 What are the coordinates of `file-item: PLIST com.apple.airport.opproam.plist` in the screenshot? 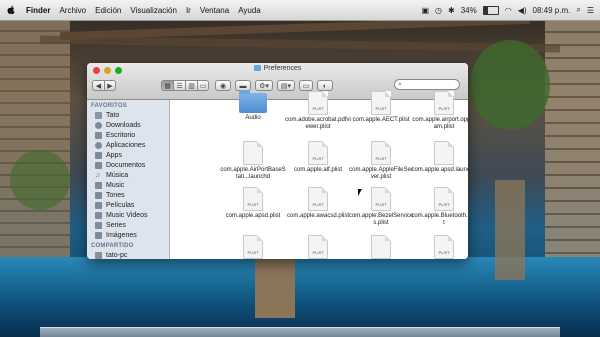 It's located at (439, 111).